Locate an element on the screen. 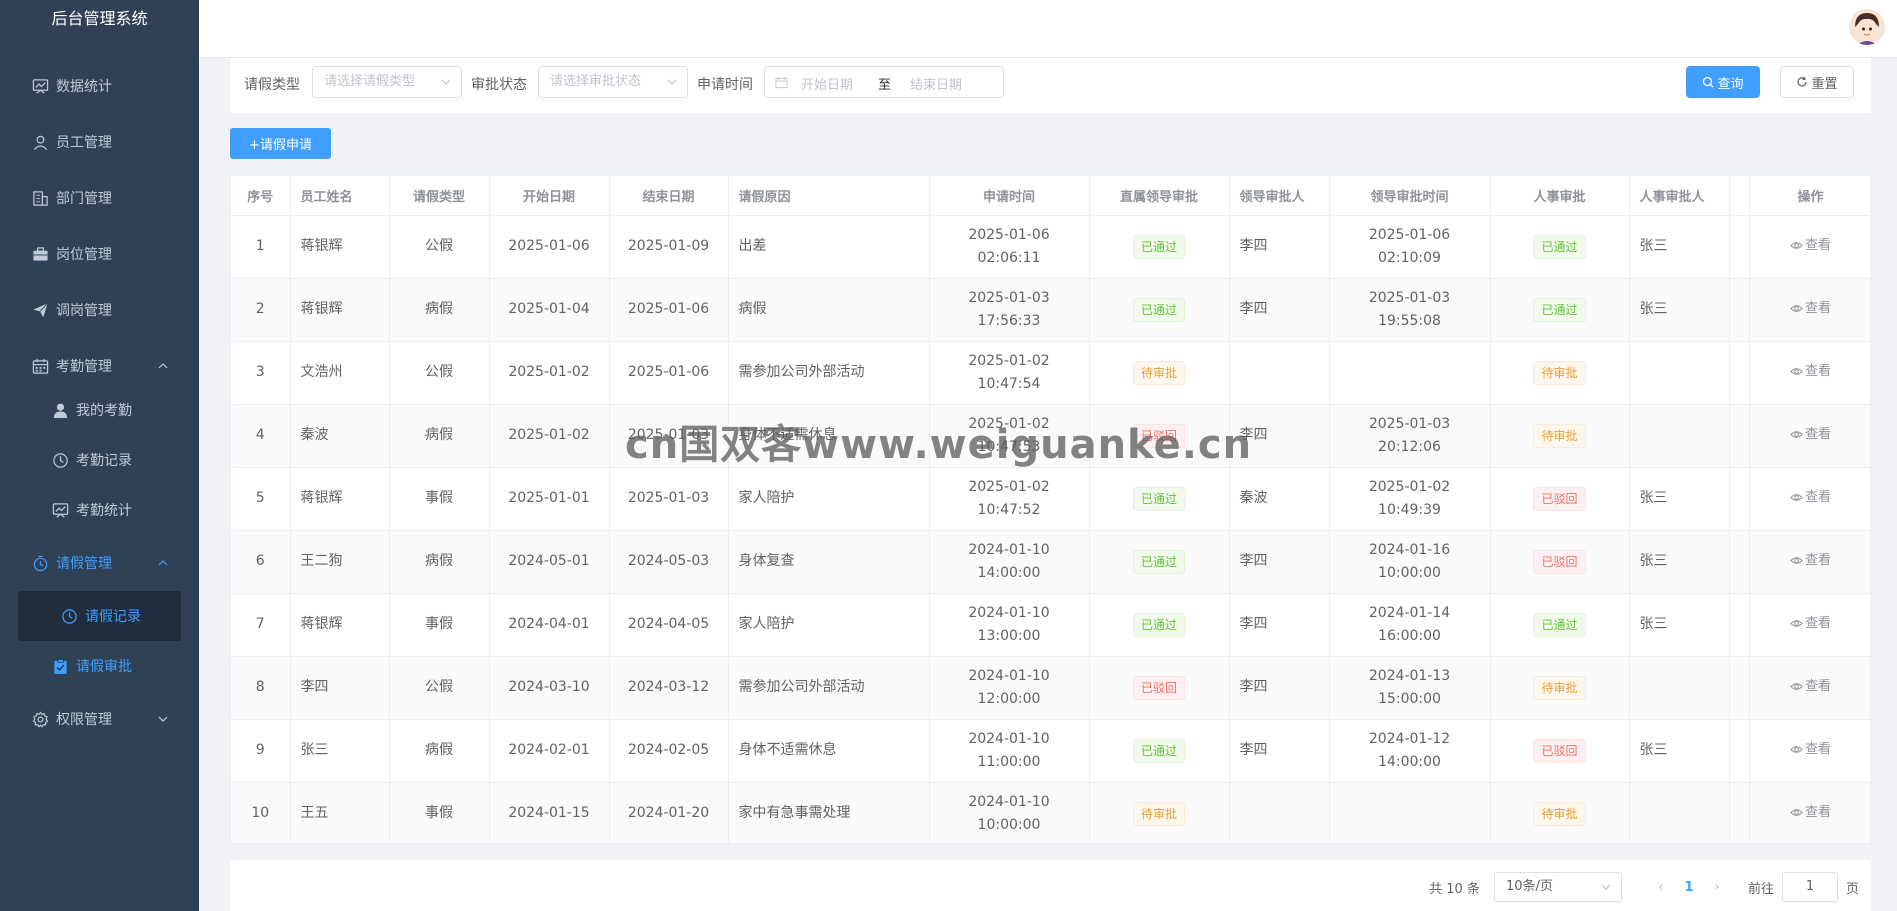 Image resolution: width=1897 pixels, height=911 pixels. apply-date-range: 开始日期 至 结束日期 is located at coordinates (884, 82).